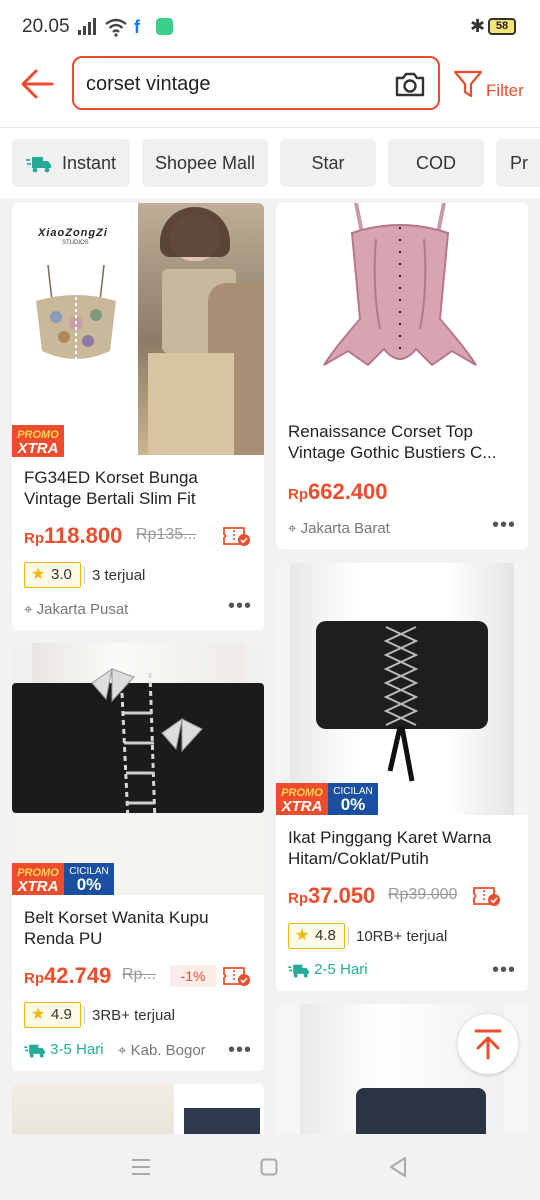 Image resolution: width=540 pixels, height=1200 pixels. I want to click on chip-shopee-mall-label: Shopee Mall, so click(205, 163).